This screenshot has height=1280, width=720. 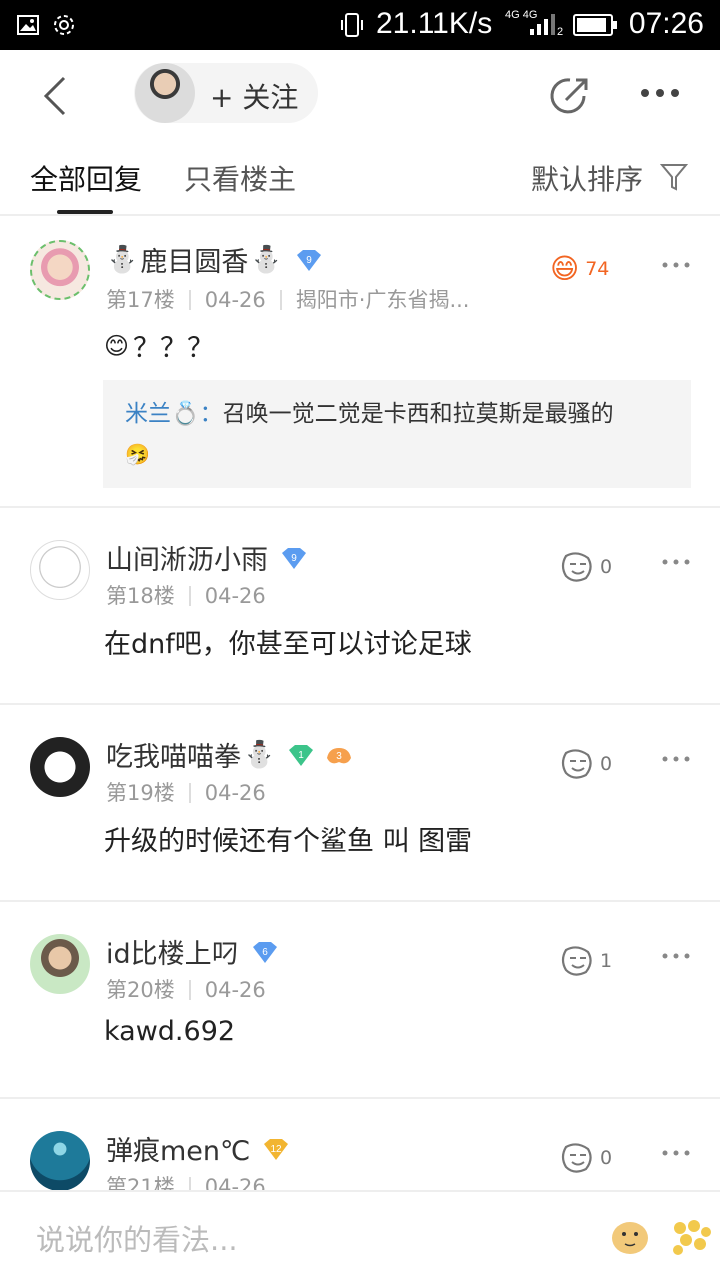 What do you see at coordinates (397, 434) in the screenshot?
I see `sub-reply: 米兰💍：召唤一觉二觉是卡西和拉莫斯是最骚的 🤧` at bounding box center [397, 434].